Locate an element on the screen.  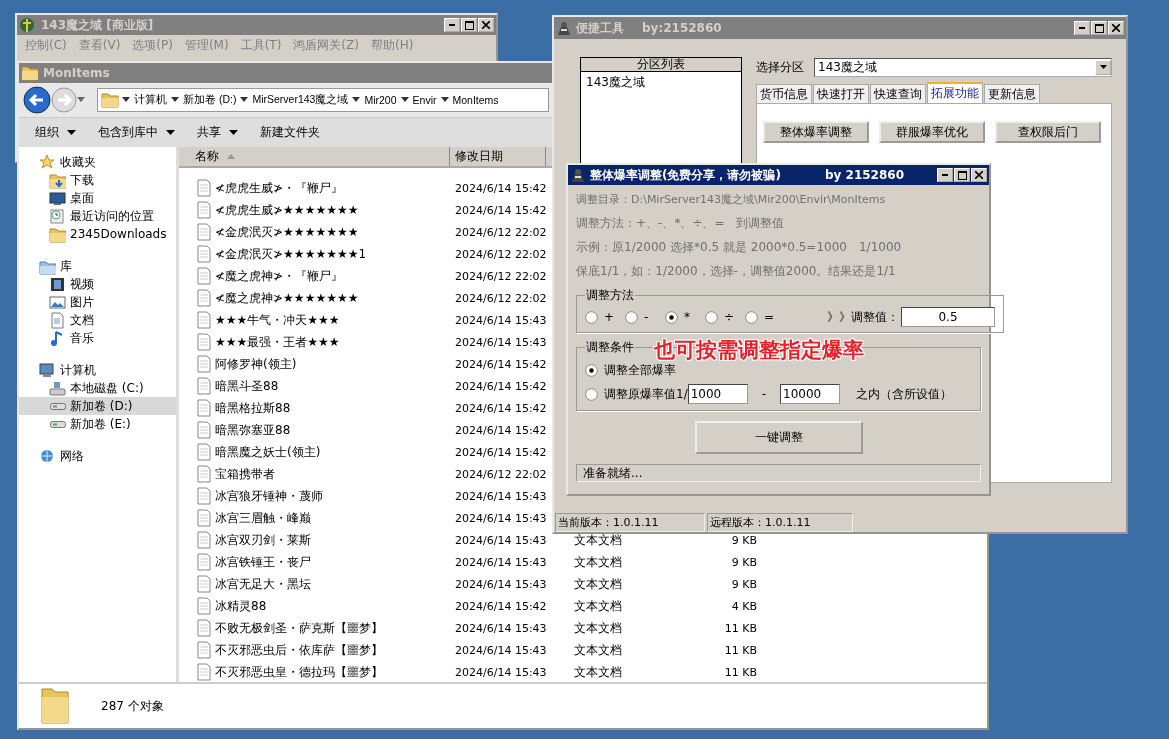
nav-item: 收藏夹 is located at coordinates (97, 162).